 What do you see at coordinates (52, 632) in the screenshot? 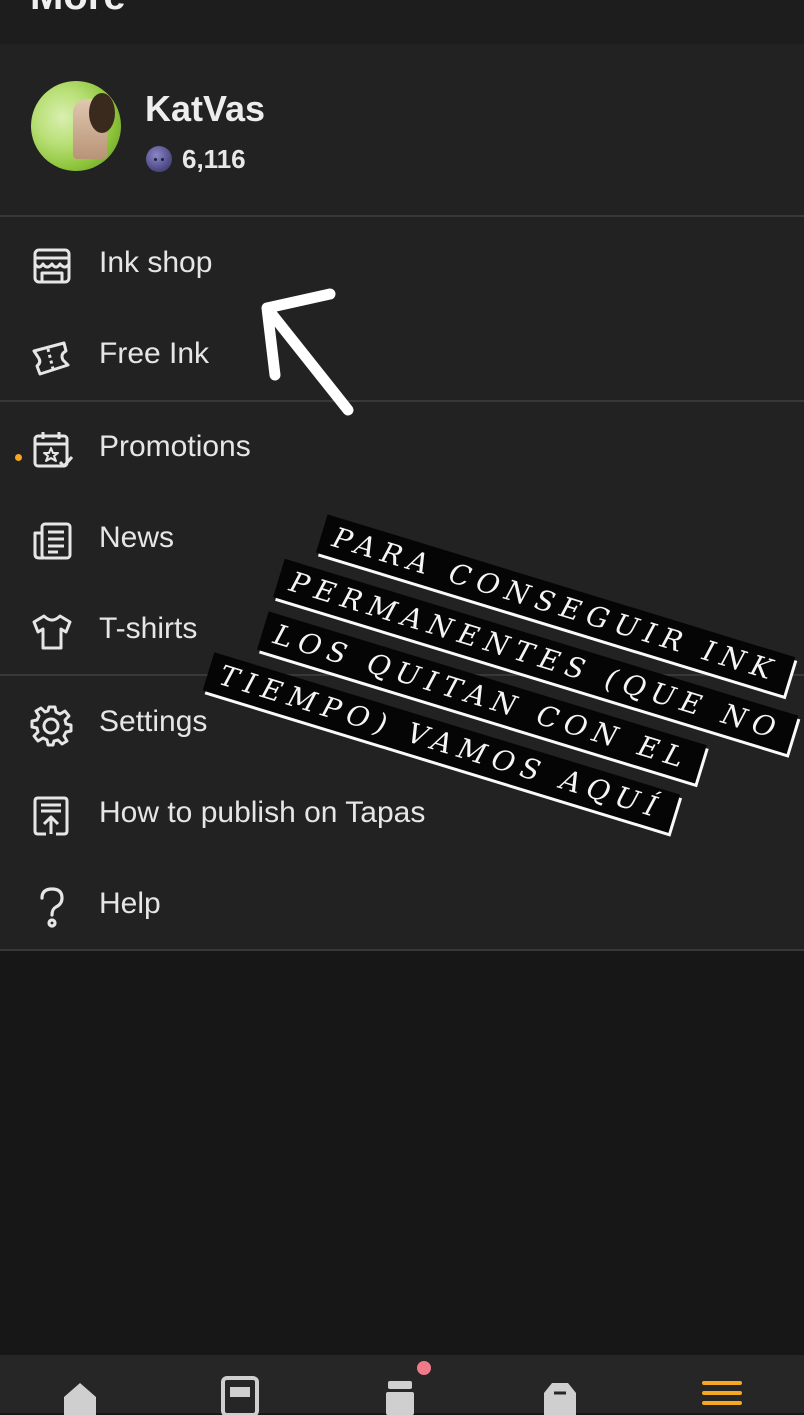
I see `tshirt-icon` at bounding box center [52, 632].